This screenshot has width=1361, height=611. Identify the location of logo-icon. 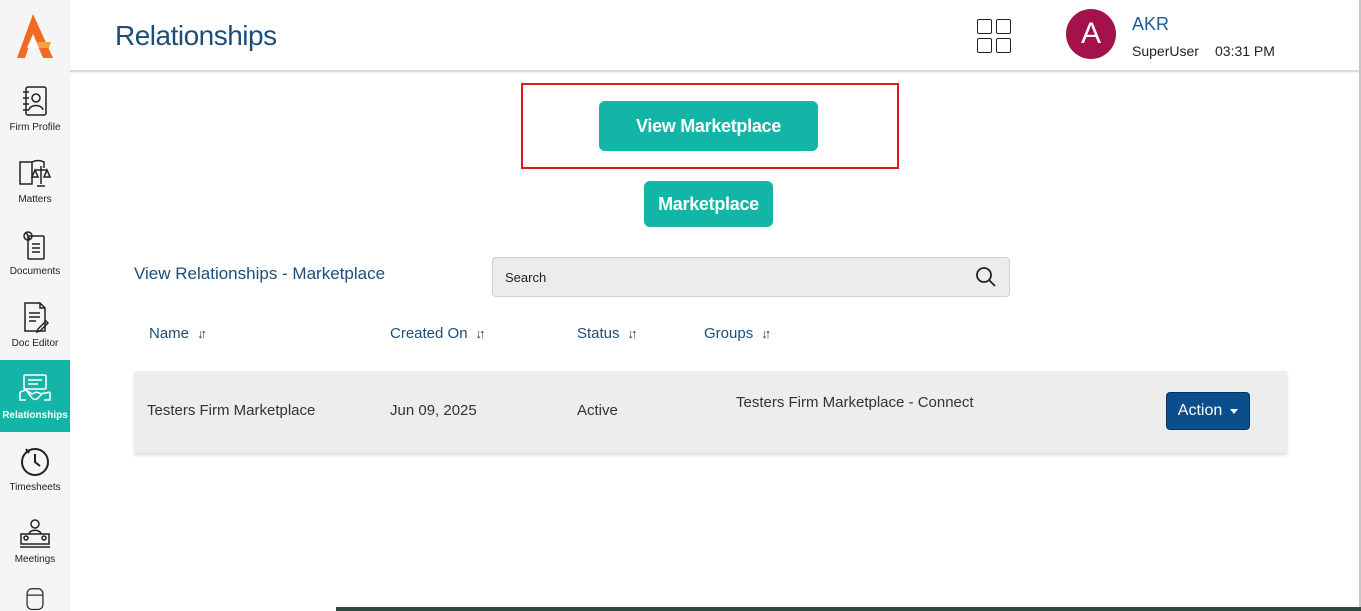
(35, 36).